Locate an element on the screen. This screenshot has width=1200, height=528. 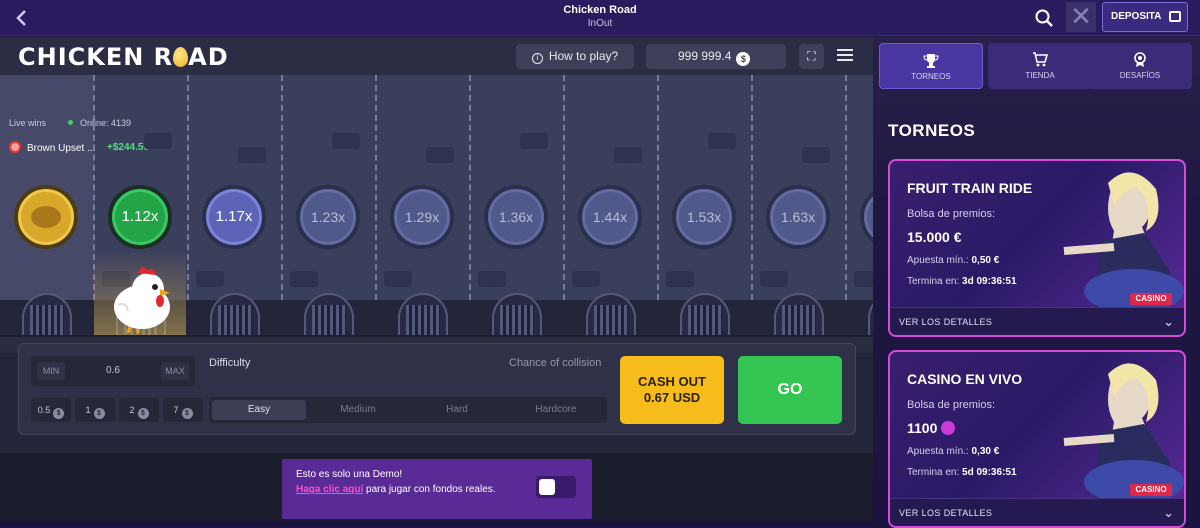
bet-max-button: MAX is located at coordinates (175, 371).